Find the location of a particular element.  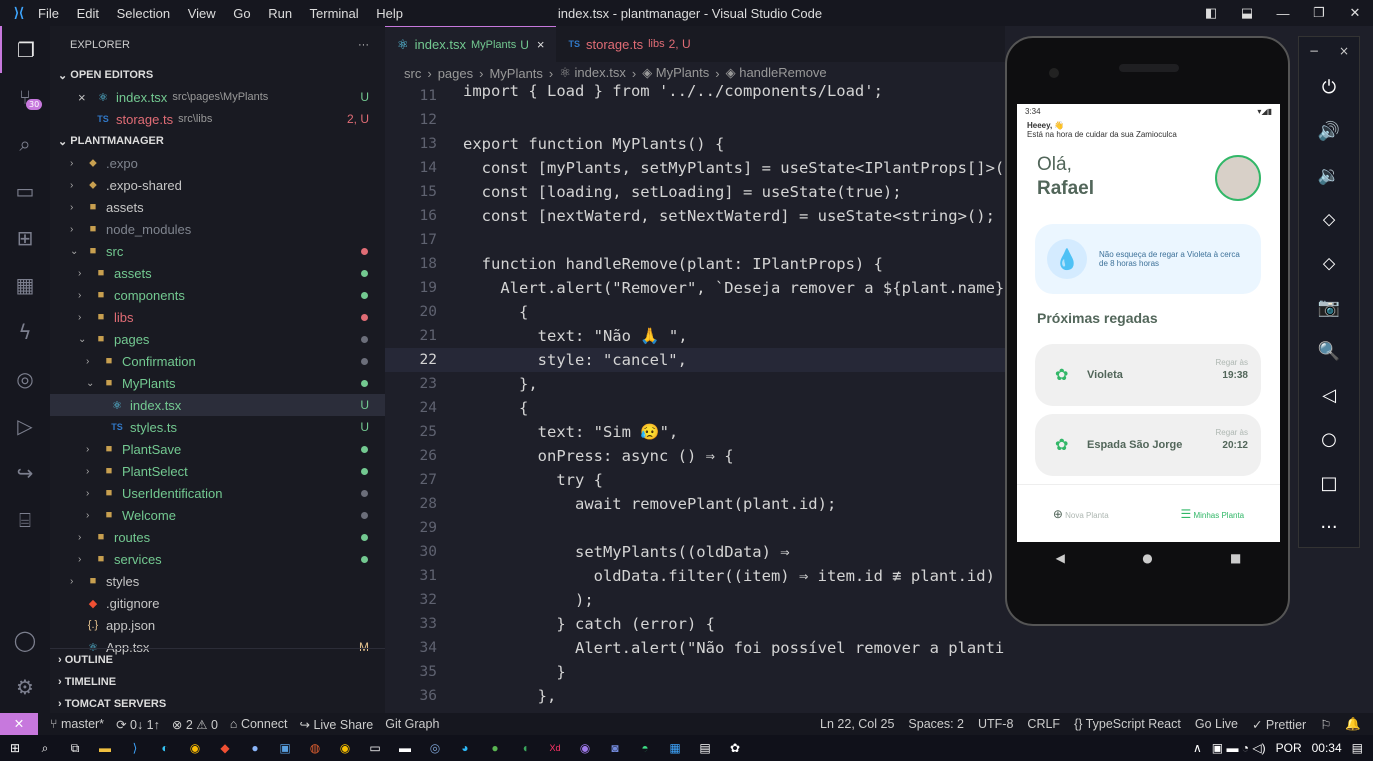

recents-icon: ■ is located at coordinates (1235, 558).